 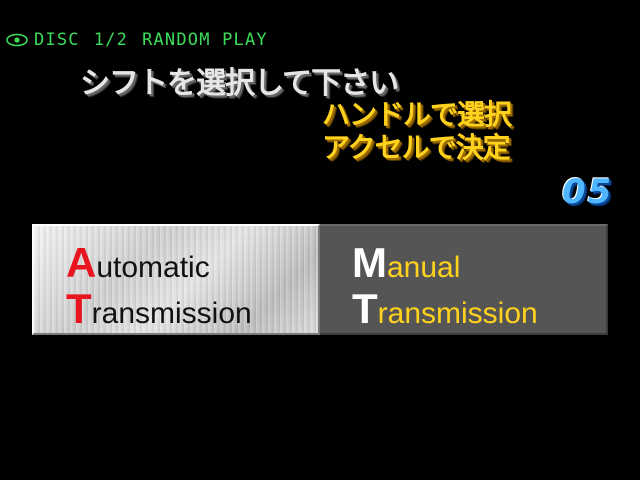 What do you see at coordinates (79, 308) in the screenshot?
I see `automatic-transmission-initial: T` at bounding box center [79, 308].